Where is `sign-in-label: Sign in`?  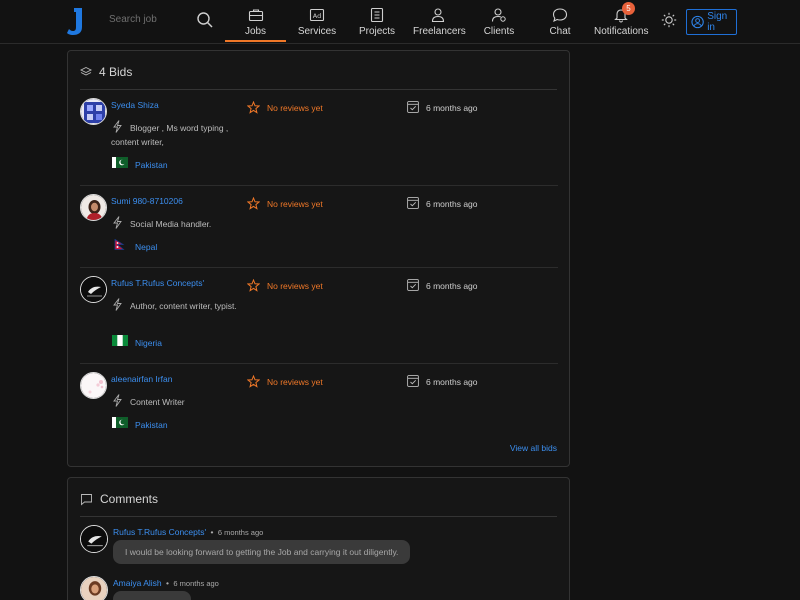
sign-in-label: Sign in is located at coordinates (717, 22).